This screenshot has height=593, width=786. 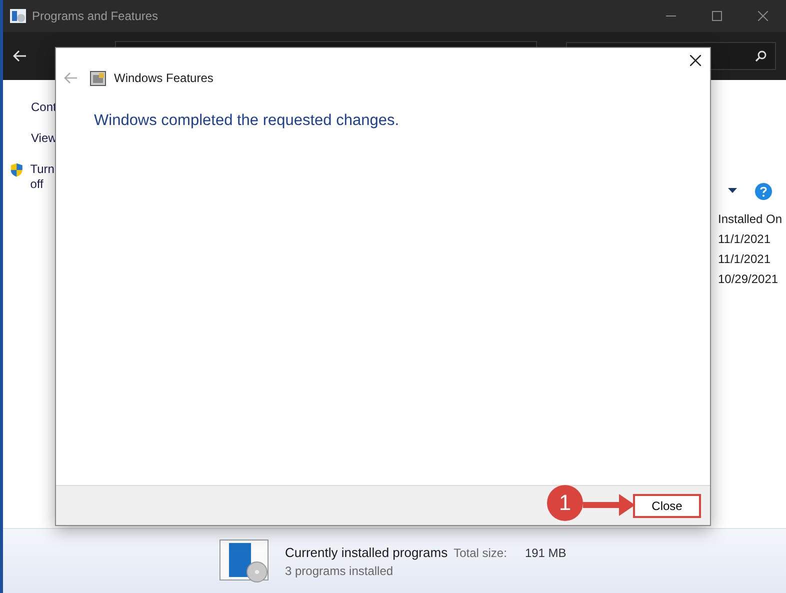 What do you see at coordinates (339, 571) in the screenshot?
I see `program-count: 3 programs installed` at bounding box center [339, 571].